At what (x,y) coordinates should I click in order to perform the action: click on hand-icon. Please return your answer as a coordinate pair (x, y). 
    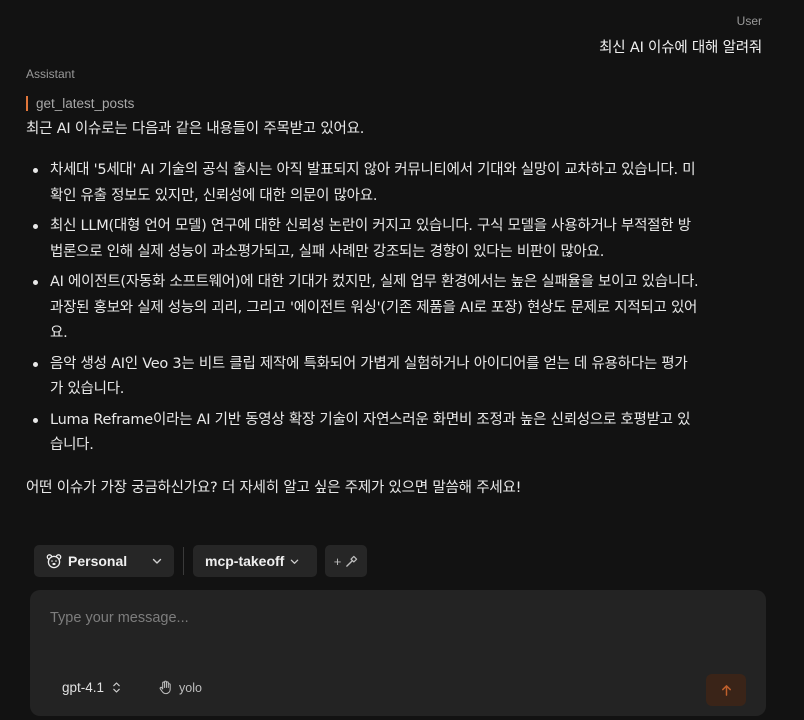
    Looking at the image, I should click on (165, 687).